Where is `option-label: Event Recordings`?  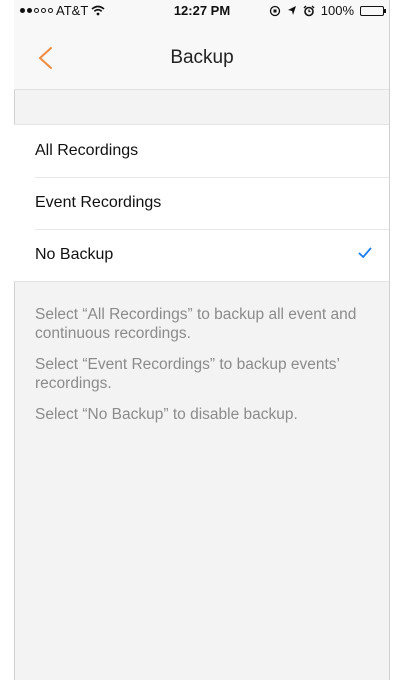
option-label: Event Recordings is located at coordinates (98, 202).